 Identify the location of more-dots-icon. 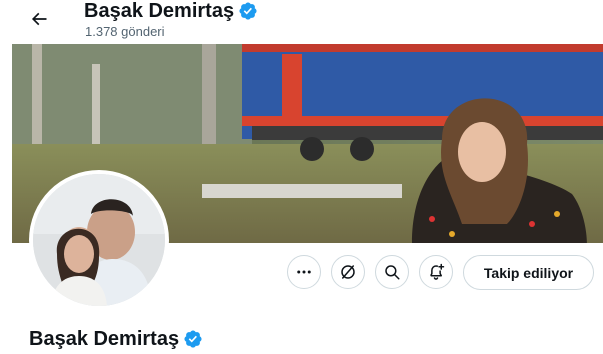
(304, 272).